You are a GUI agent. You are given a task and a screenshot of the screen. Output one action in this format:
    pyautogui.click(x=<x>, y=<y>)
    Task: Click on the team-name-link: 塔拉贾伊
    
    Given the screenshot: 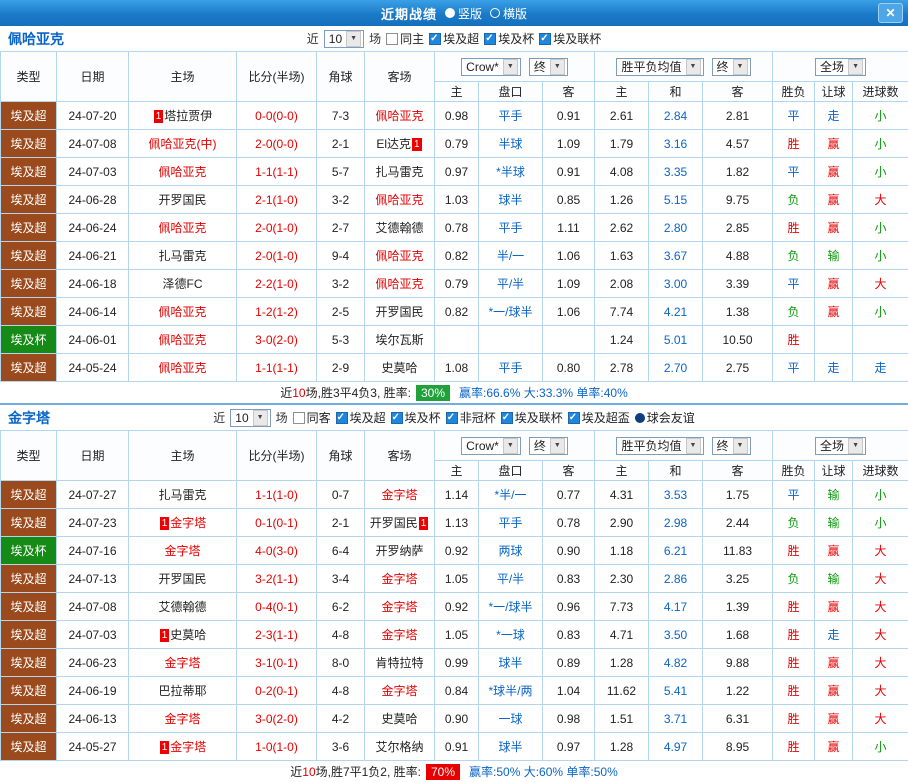 What is the action you would take?
    pyautogui.click(x=188, y=116)
    